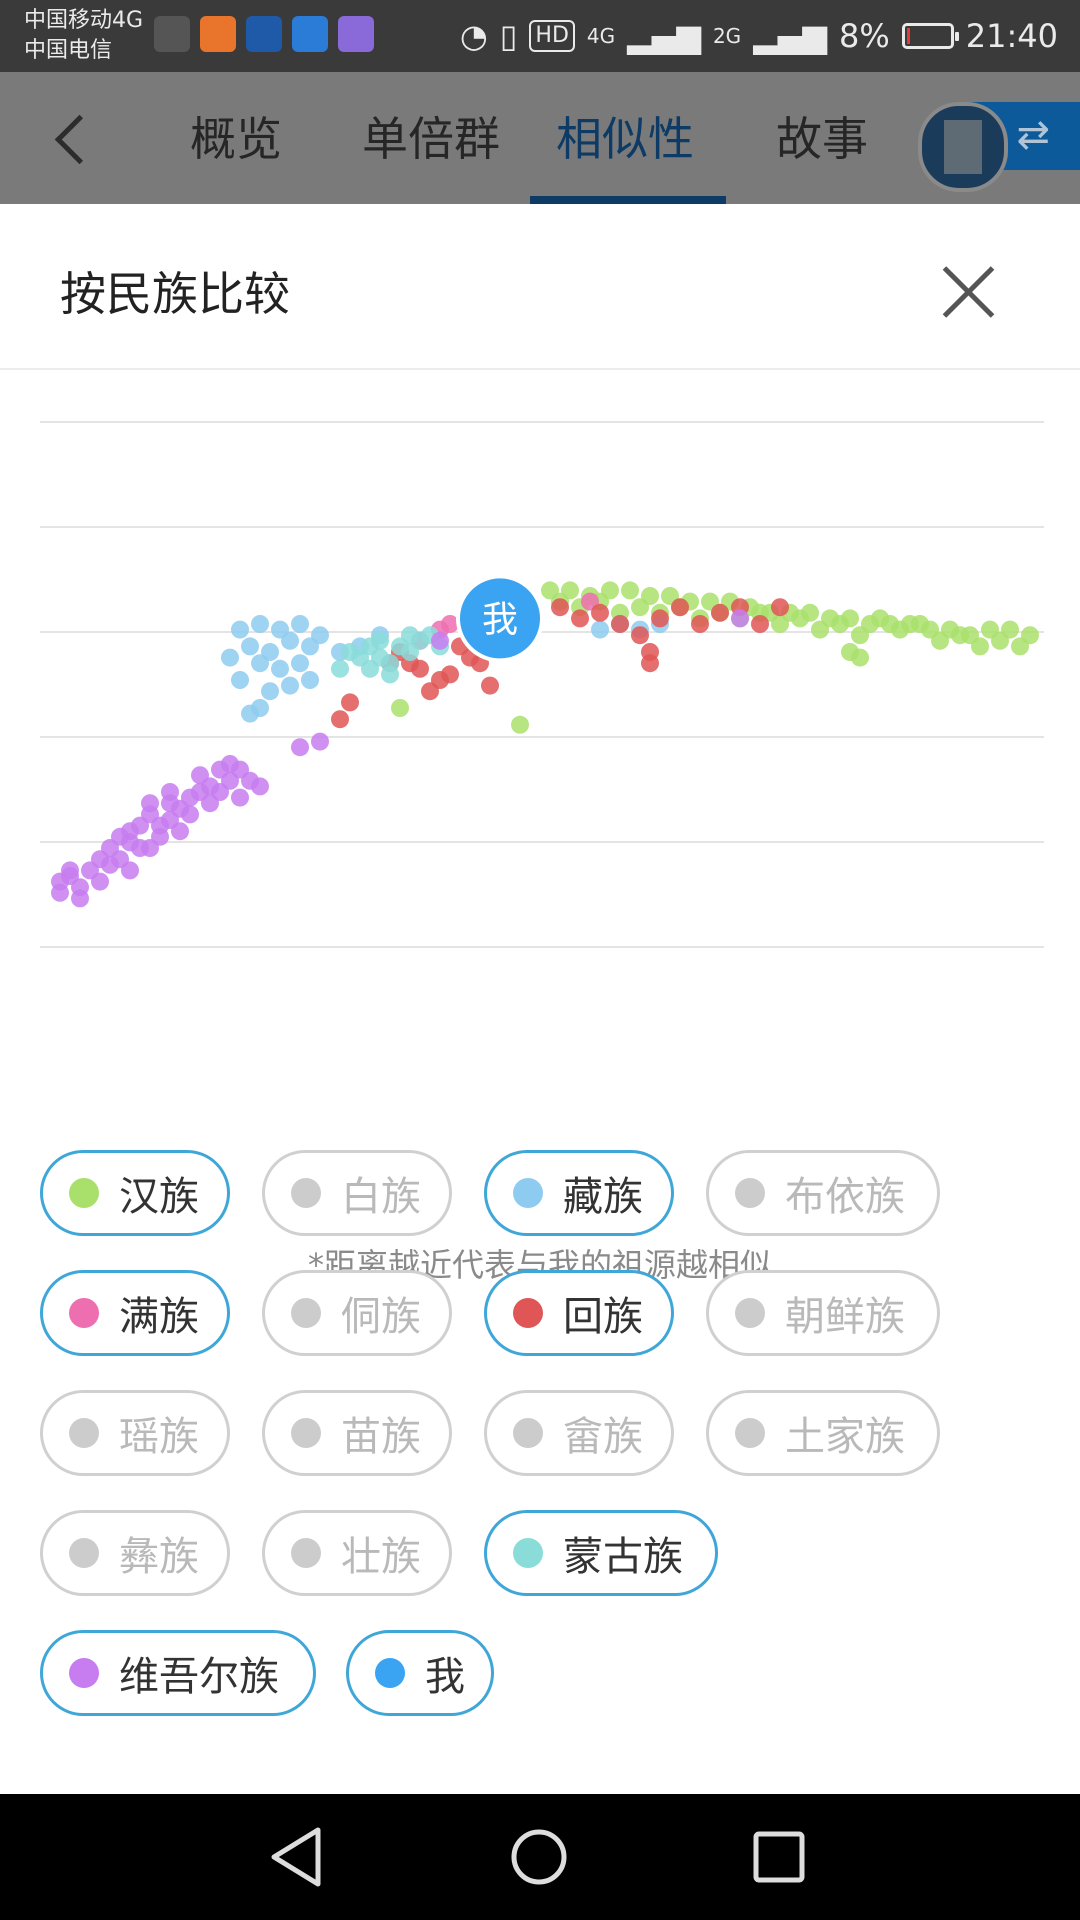 Image resolution: width=1080 pixels, height=1920 pixels. Describe the element at coordinates (740, 618) in the screenshot. I see `point-维吾尔族-43` at that location.